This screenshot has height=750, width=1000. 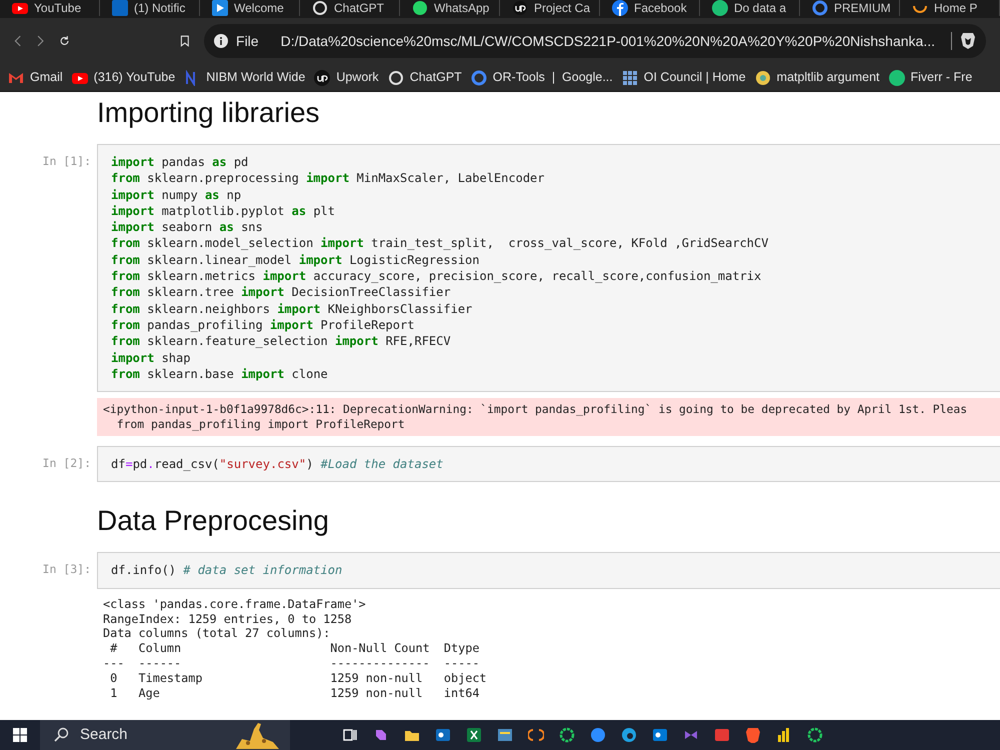 What do you see at coordinates (223, 211) in the screenshot?
I see `code-line: import matplotlib.pyplot as plt` at bounding box center [223, 211].